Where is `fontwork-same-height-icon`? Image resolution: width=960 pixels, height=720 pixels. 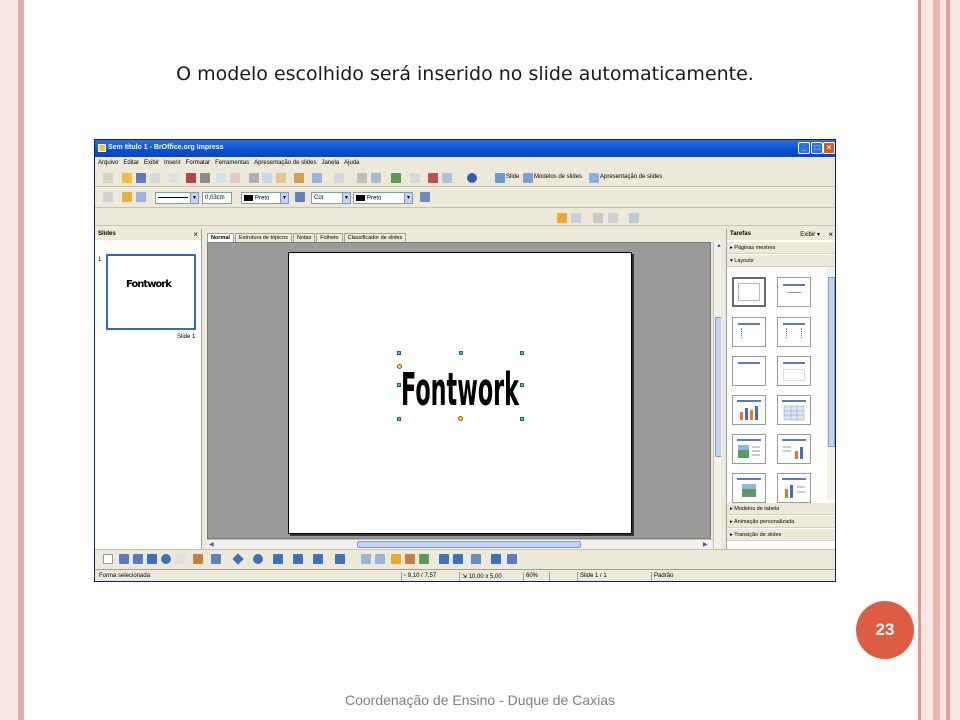 fontwork-same-height-icon is located at coordinates (598, 218).